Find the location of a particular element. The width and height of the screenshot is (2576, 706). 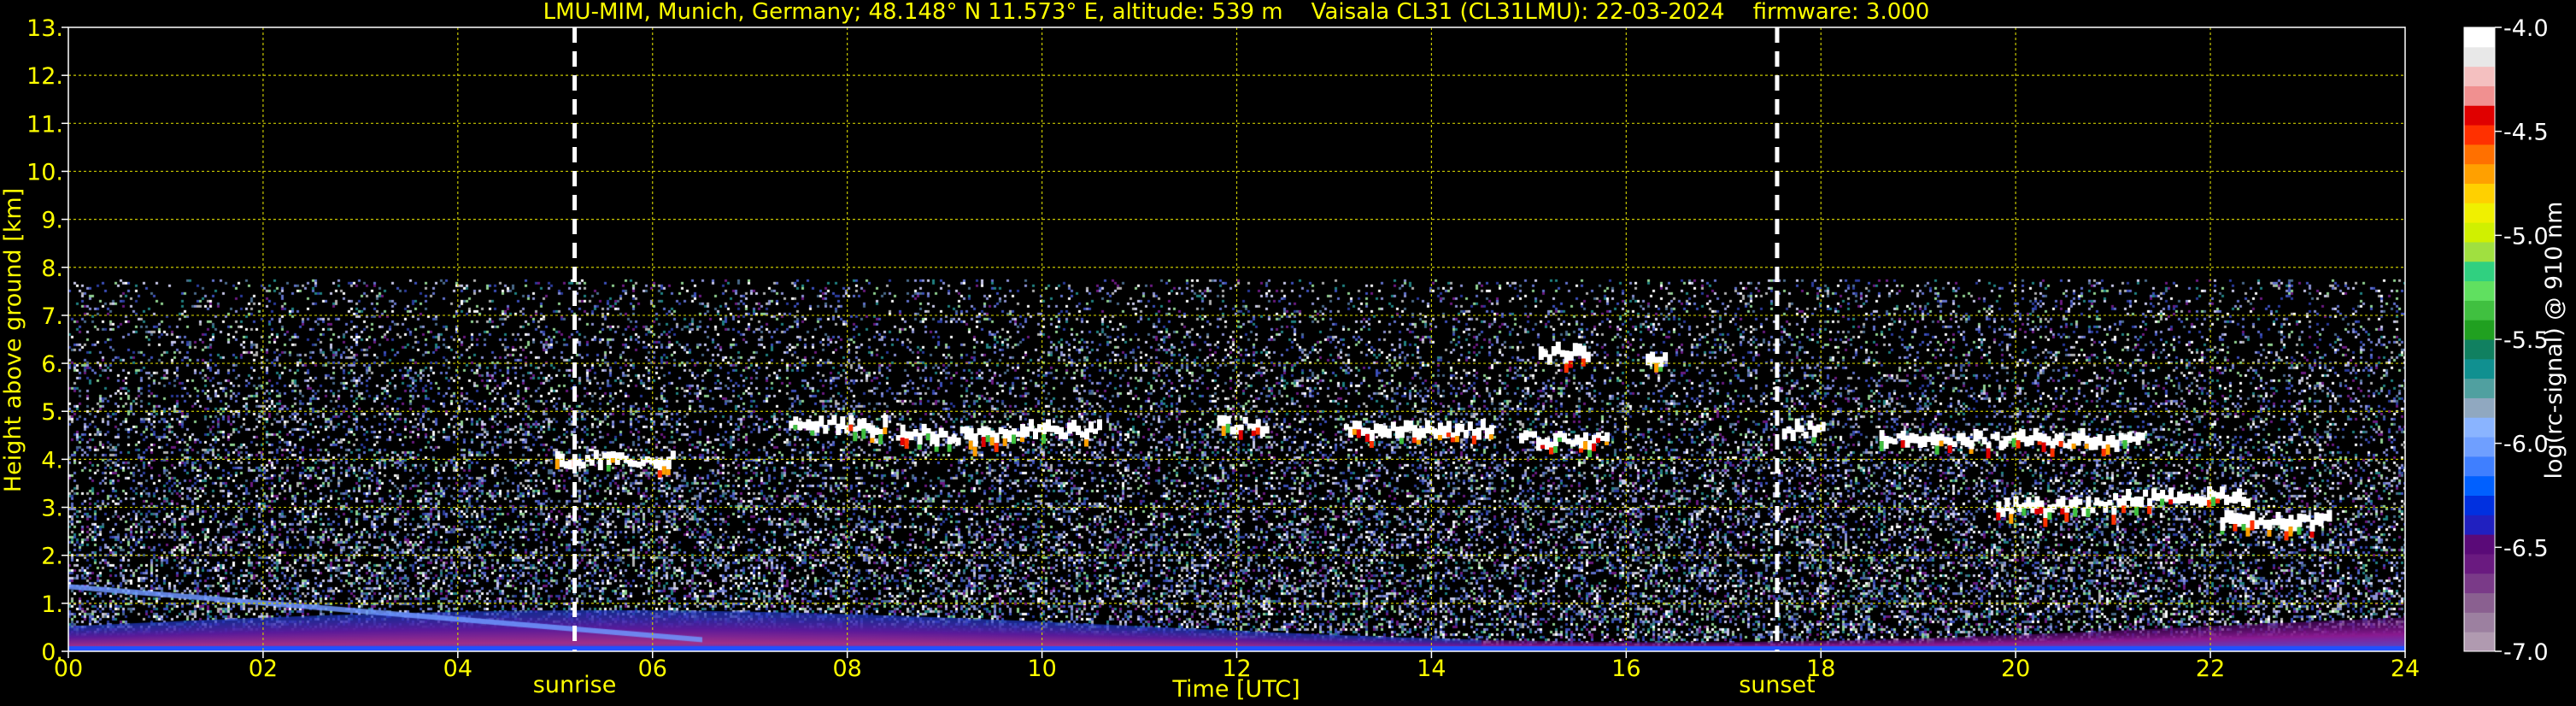

x-tick-label: 24 is located at coordinates (2405, 669).